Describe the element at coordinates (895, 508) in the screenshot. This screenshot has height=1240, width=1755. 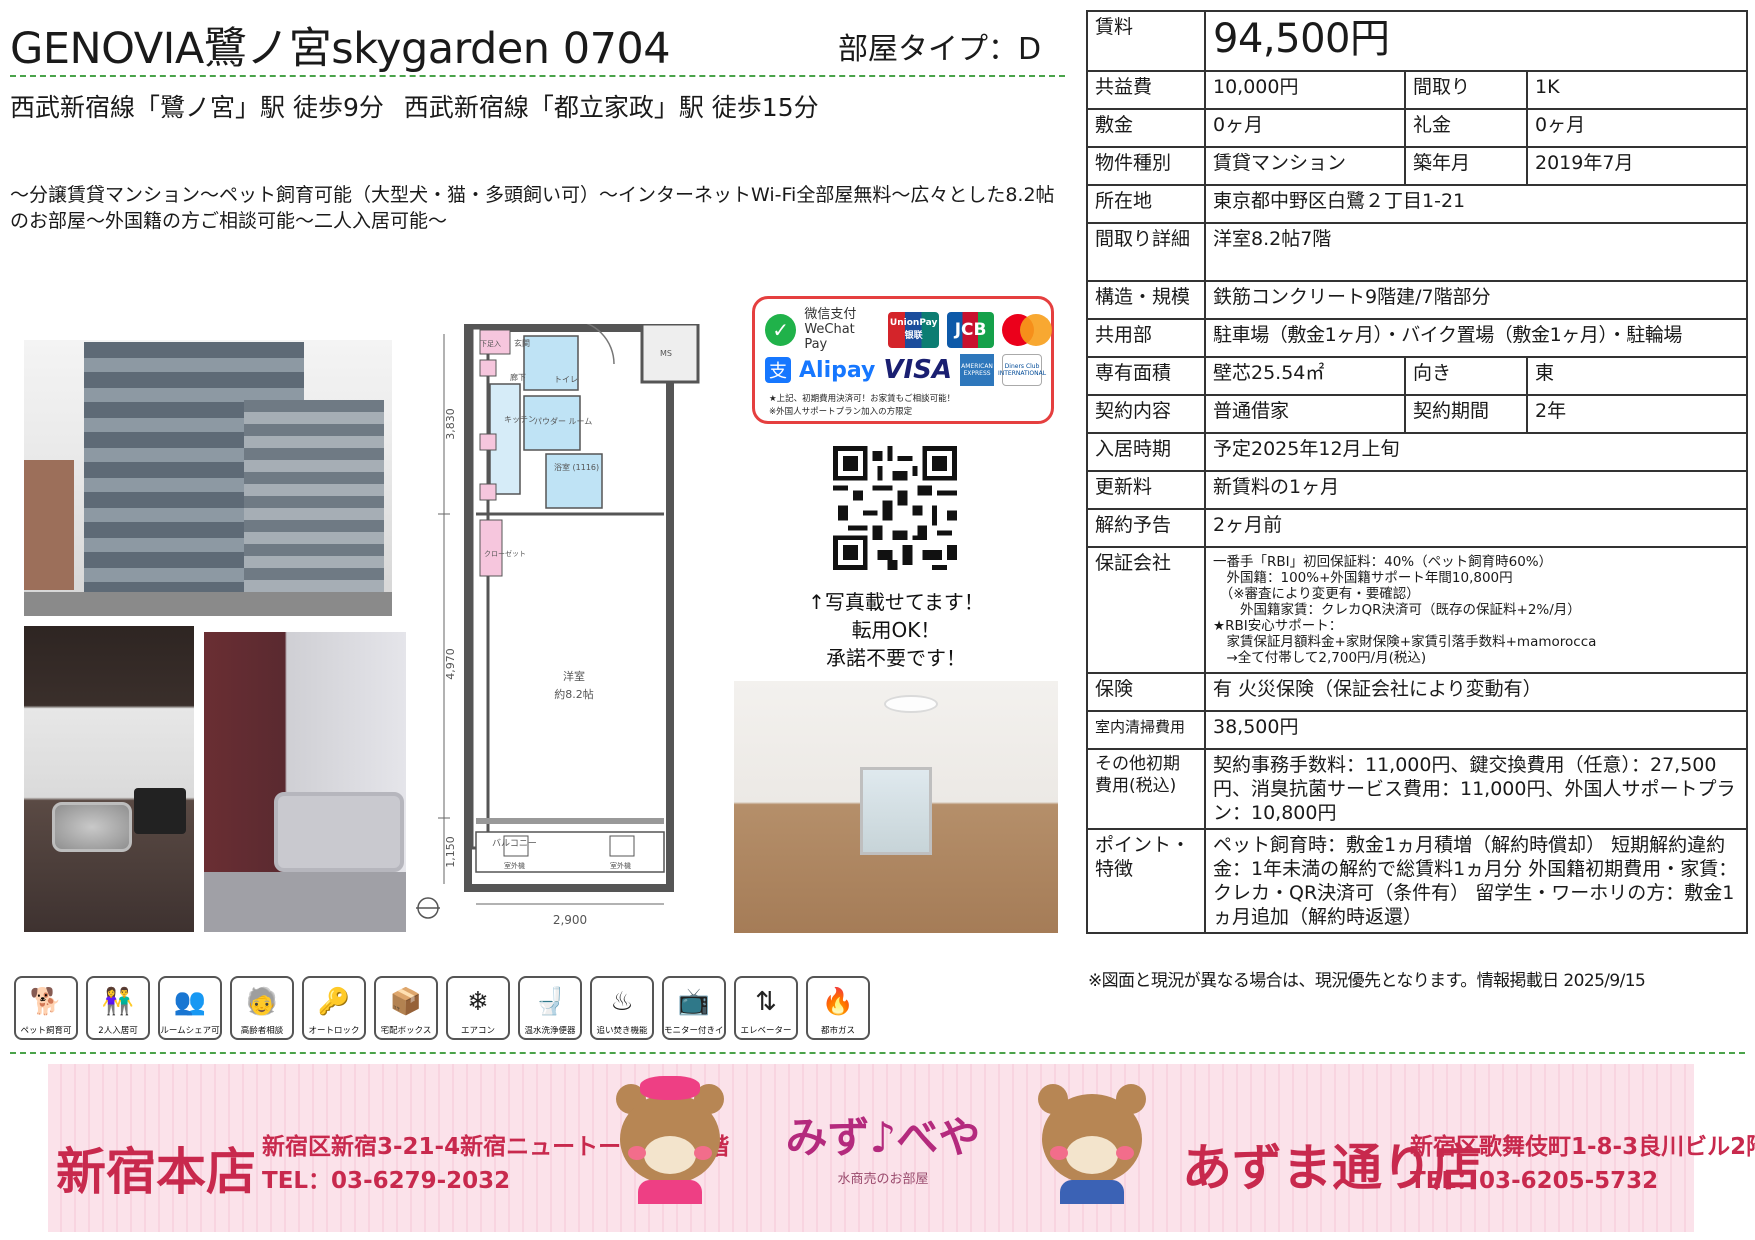
I see `qr-code` at that location.